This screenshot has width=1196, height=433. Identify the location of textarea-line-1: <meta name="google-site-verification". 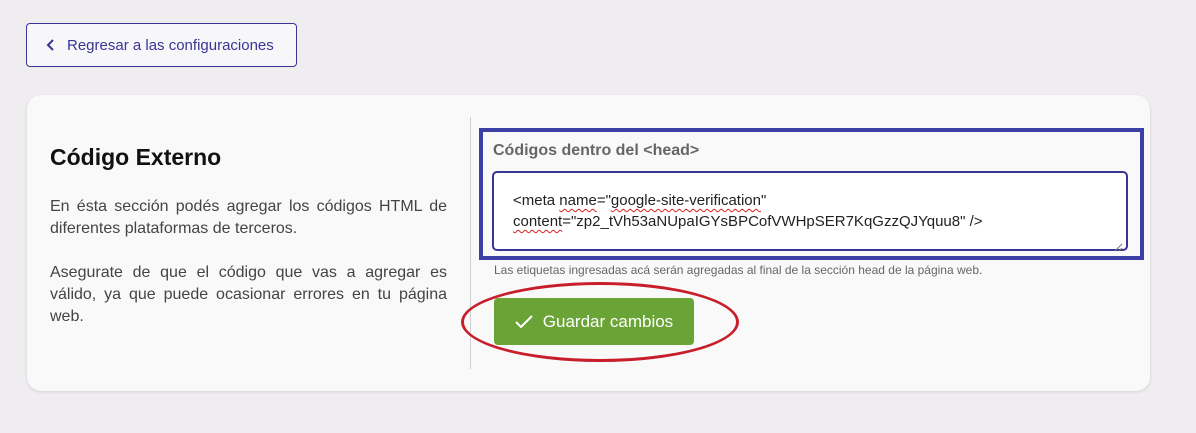
(640, 200).